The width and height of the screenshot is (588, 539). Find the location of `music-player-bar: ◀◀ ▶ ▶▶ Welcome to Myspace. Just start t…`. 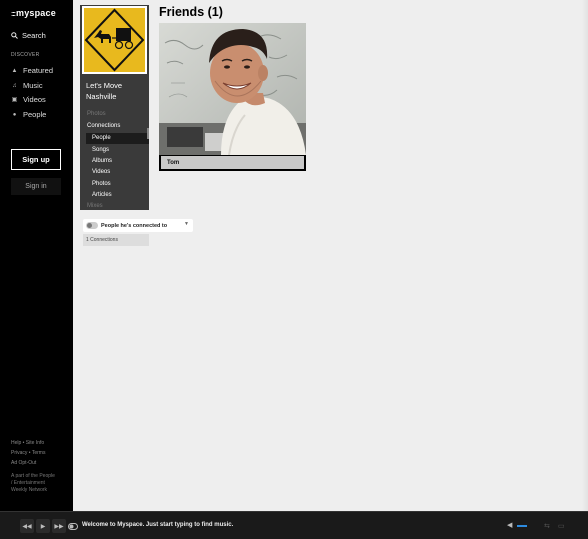

music-player-bar: ◀◀ ▶ ▶▶ Welcome to Myspace. Just start t… is located at coordinates (294, 525).